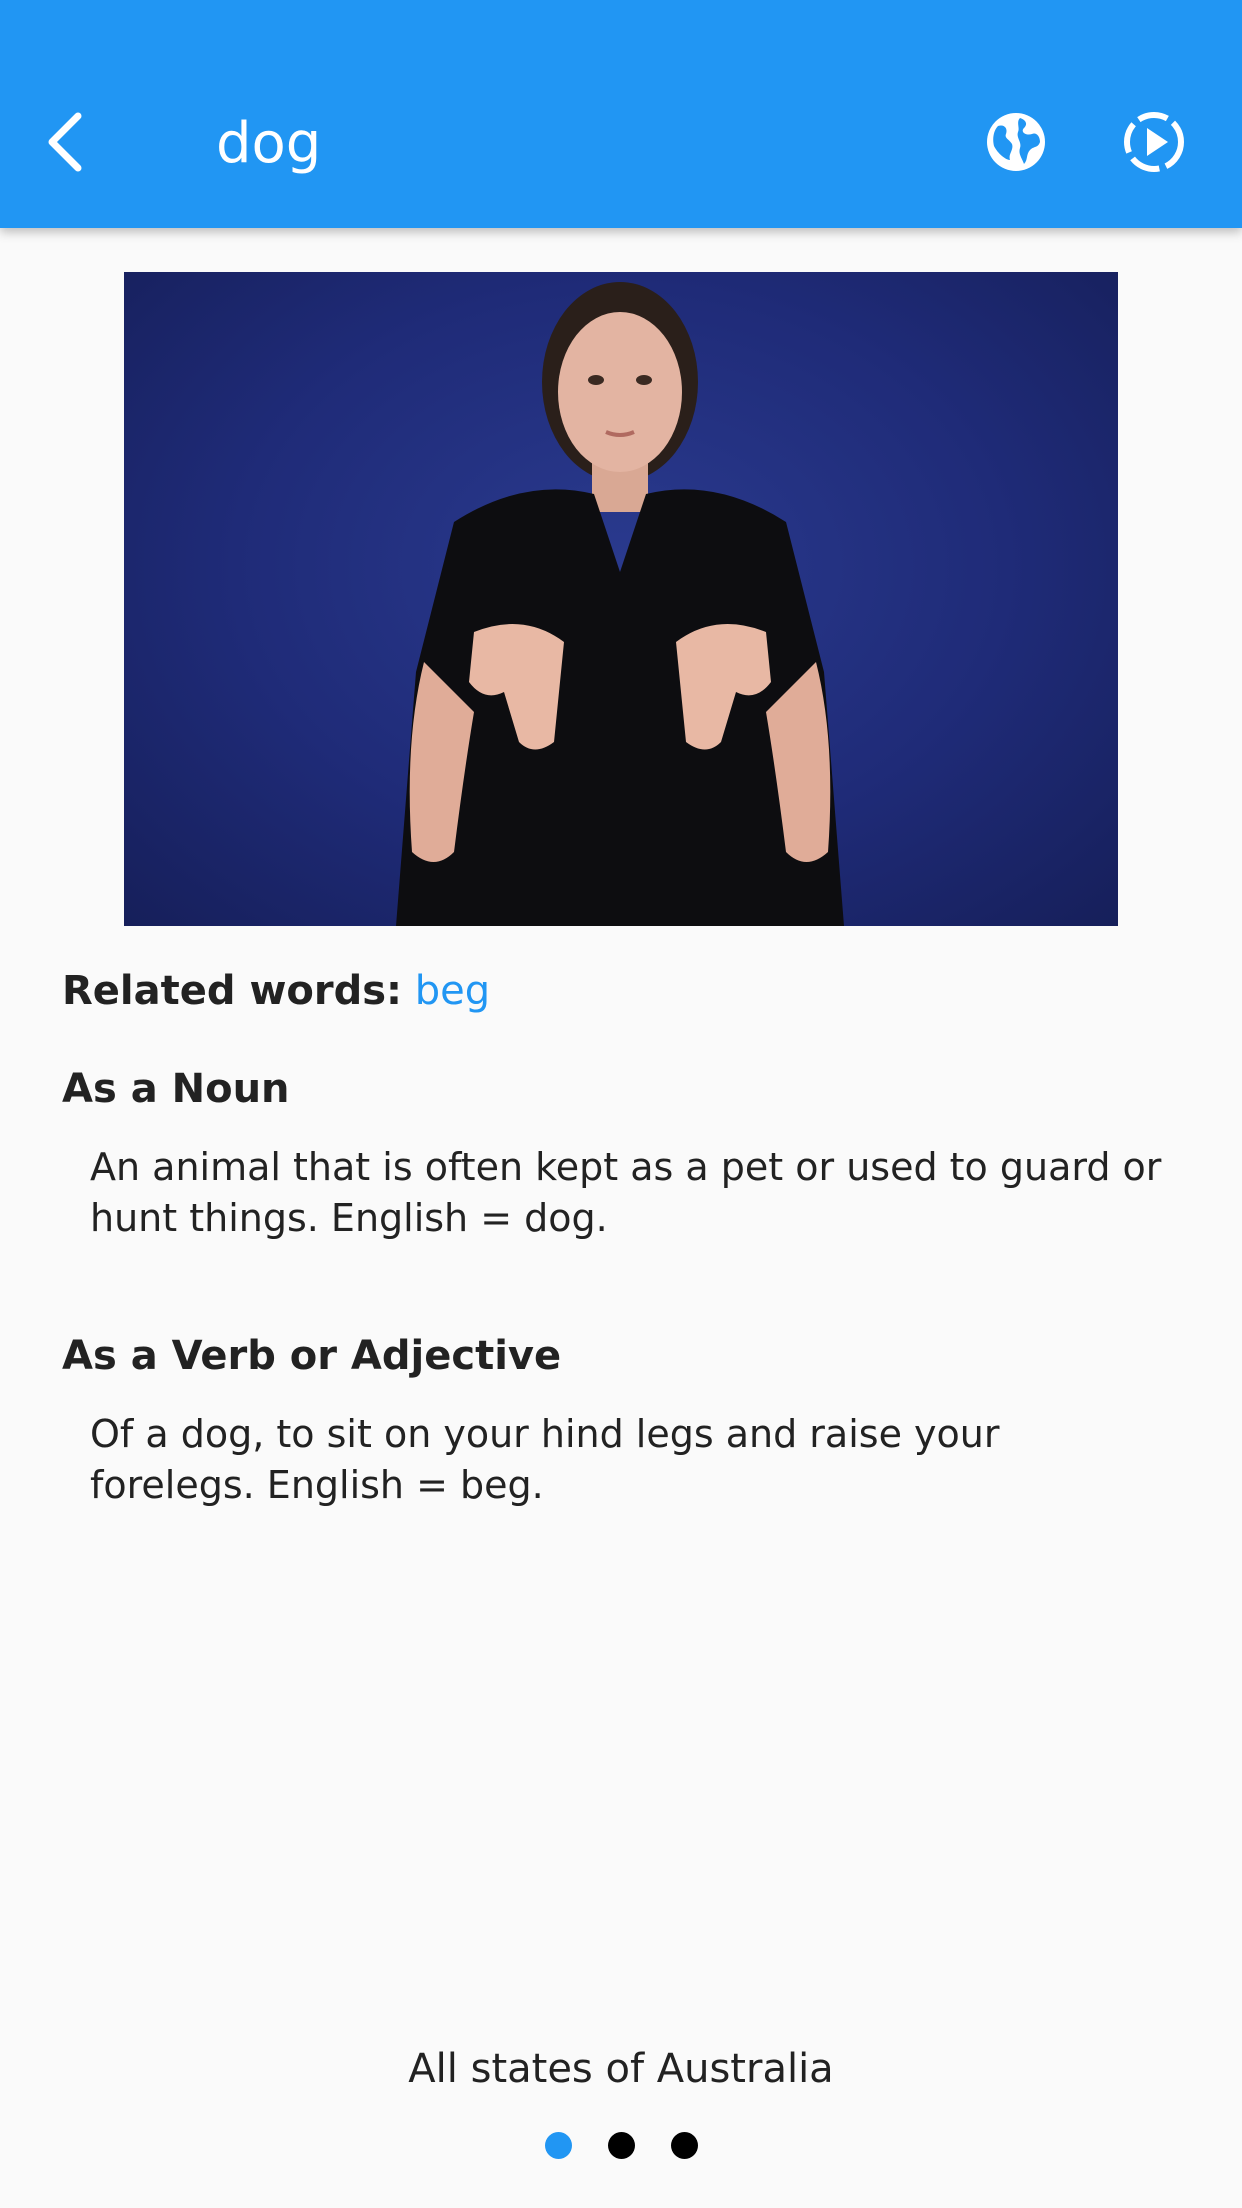 The image size is (1242, 2208). Describe the element at coordinates (312, 1356) in the screenshot. I see `definition-heading: As a Verb or Adjective` at that location.